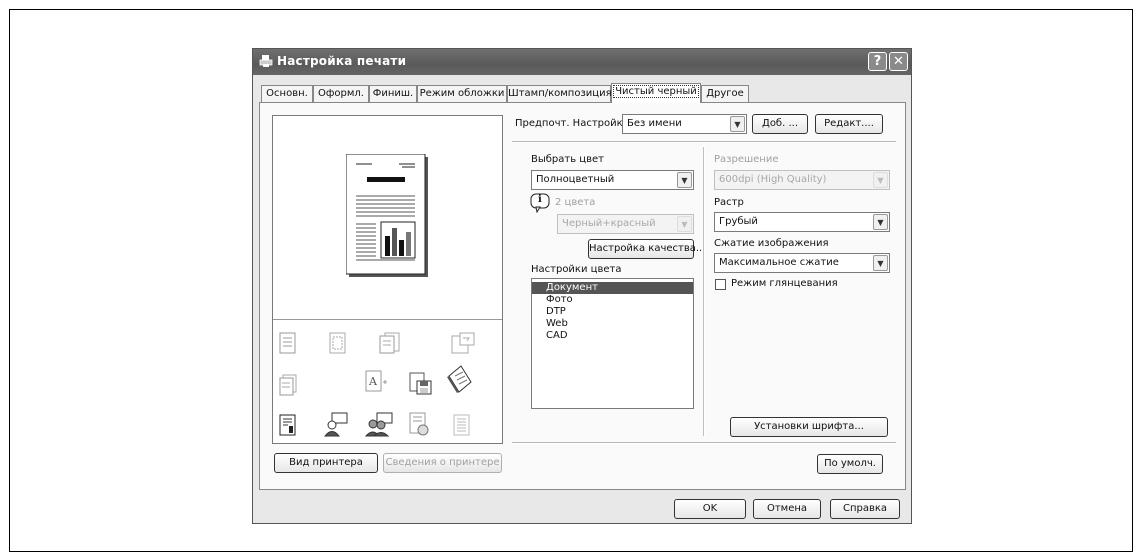 The height and width of the screenshot is (560, 1144). Describe the element at coordinates (704, 443) in the screenshot. I see `bottom-separator` at that location.